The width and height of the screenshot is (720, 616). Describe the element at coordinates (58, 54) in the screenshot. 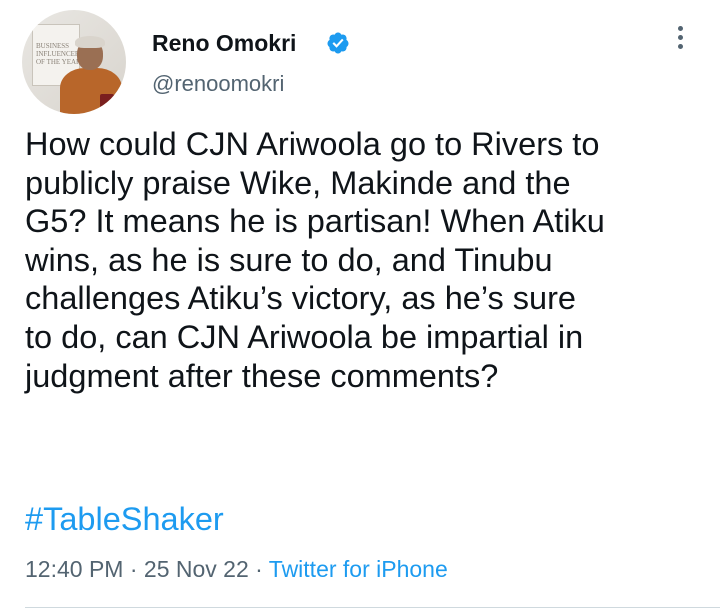

I see `avatar-poster-line-2: INFLUENCER` at that location.